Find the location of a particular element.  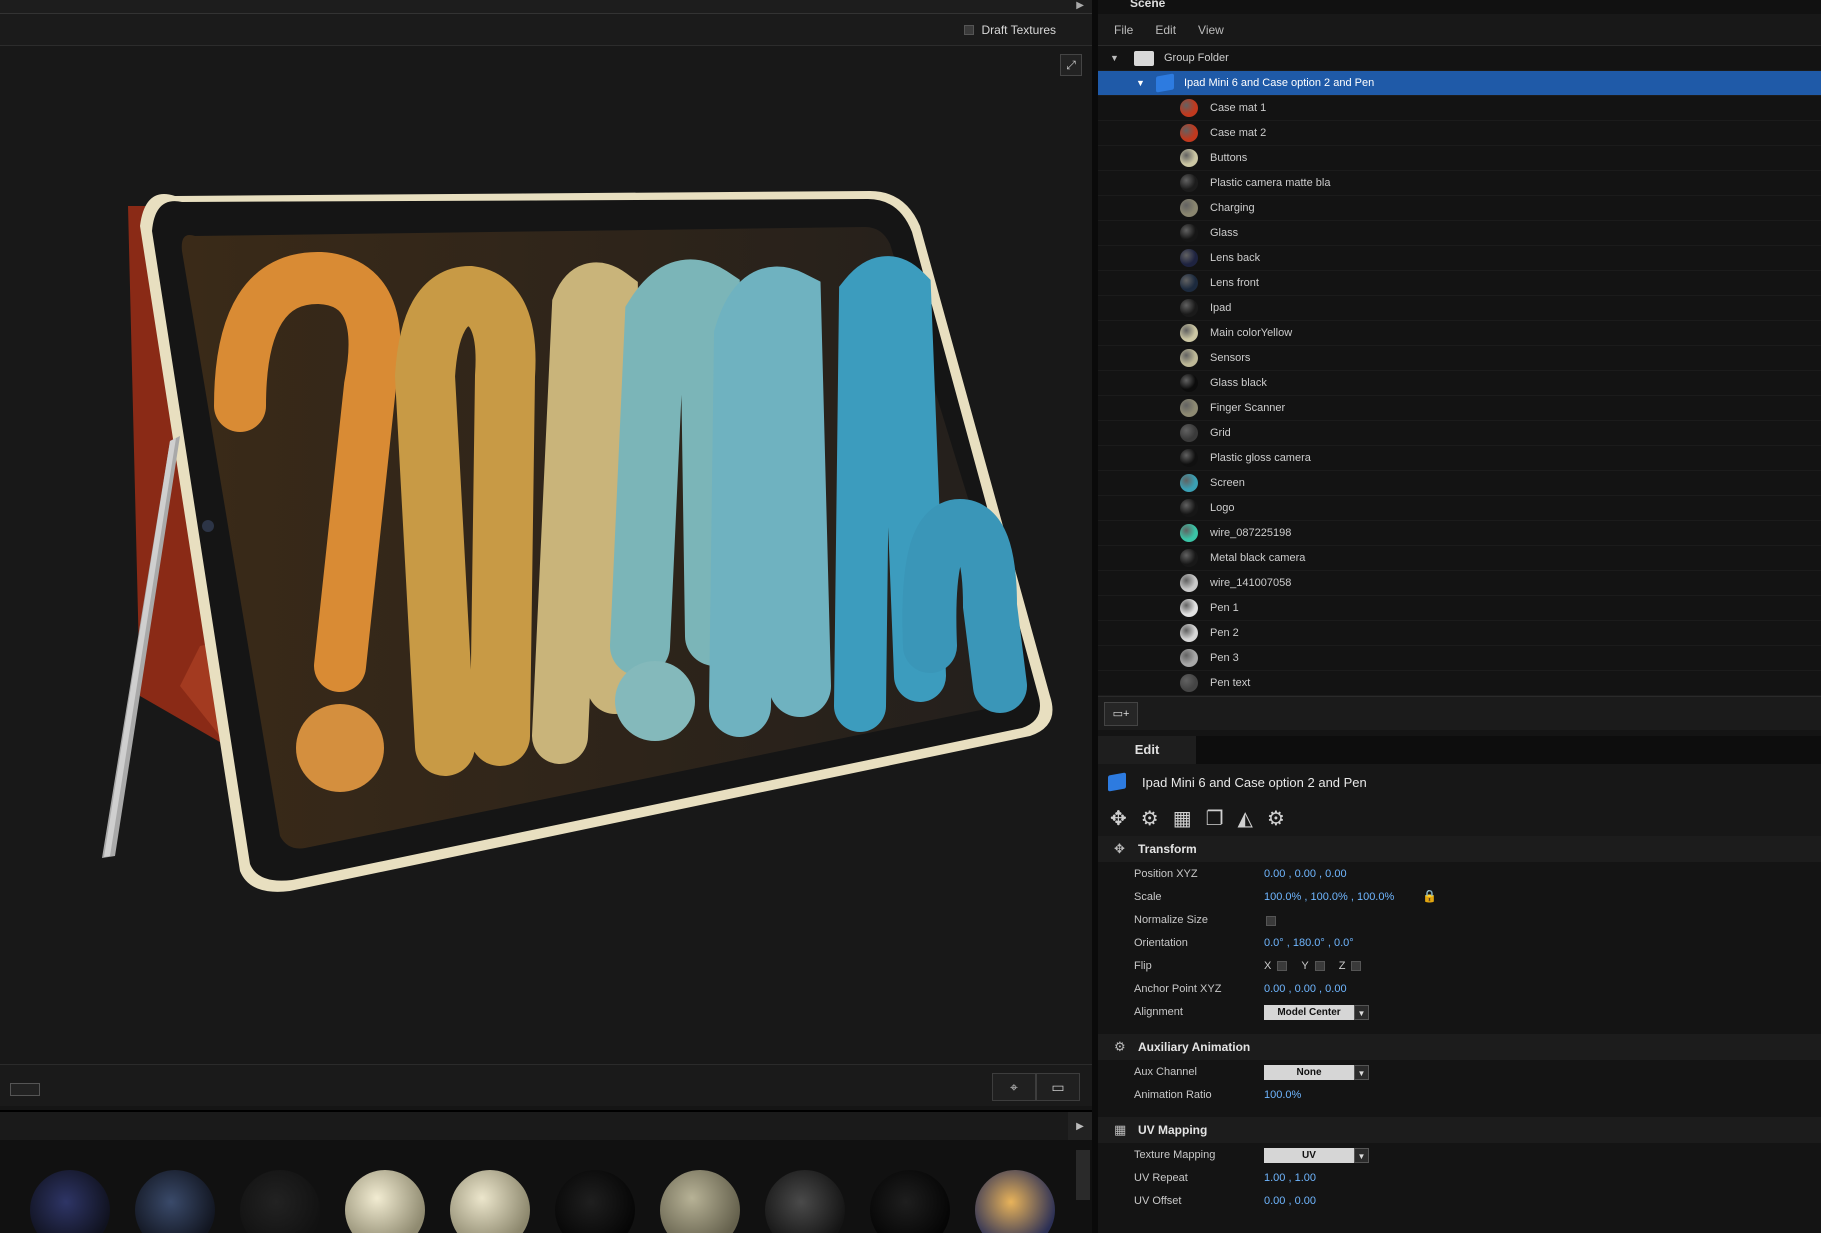

tree-row-material: Pen text is located at coordinates (1459, 683).